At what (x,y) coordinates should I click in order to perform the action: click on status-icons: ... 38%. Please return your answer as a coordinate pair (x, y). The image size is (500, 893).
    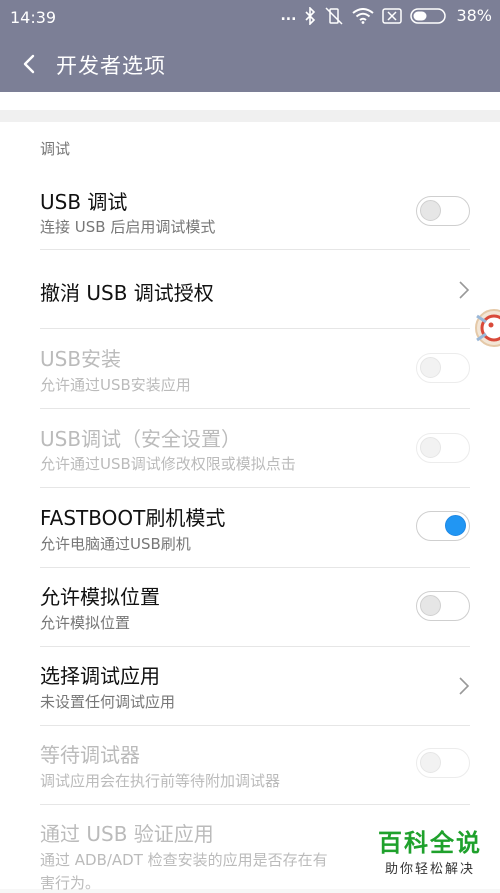
    Looking at the image, I should click on (386, 15).